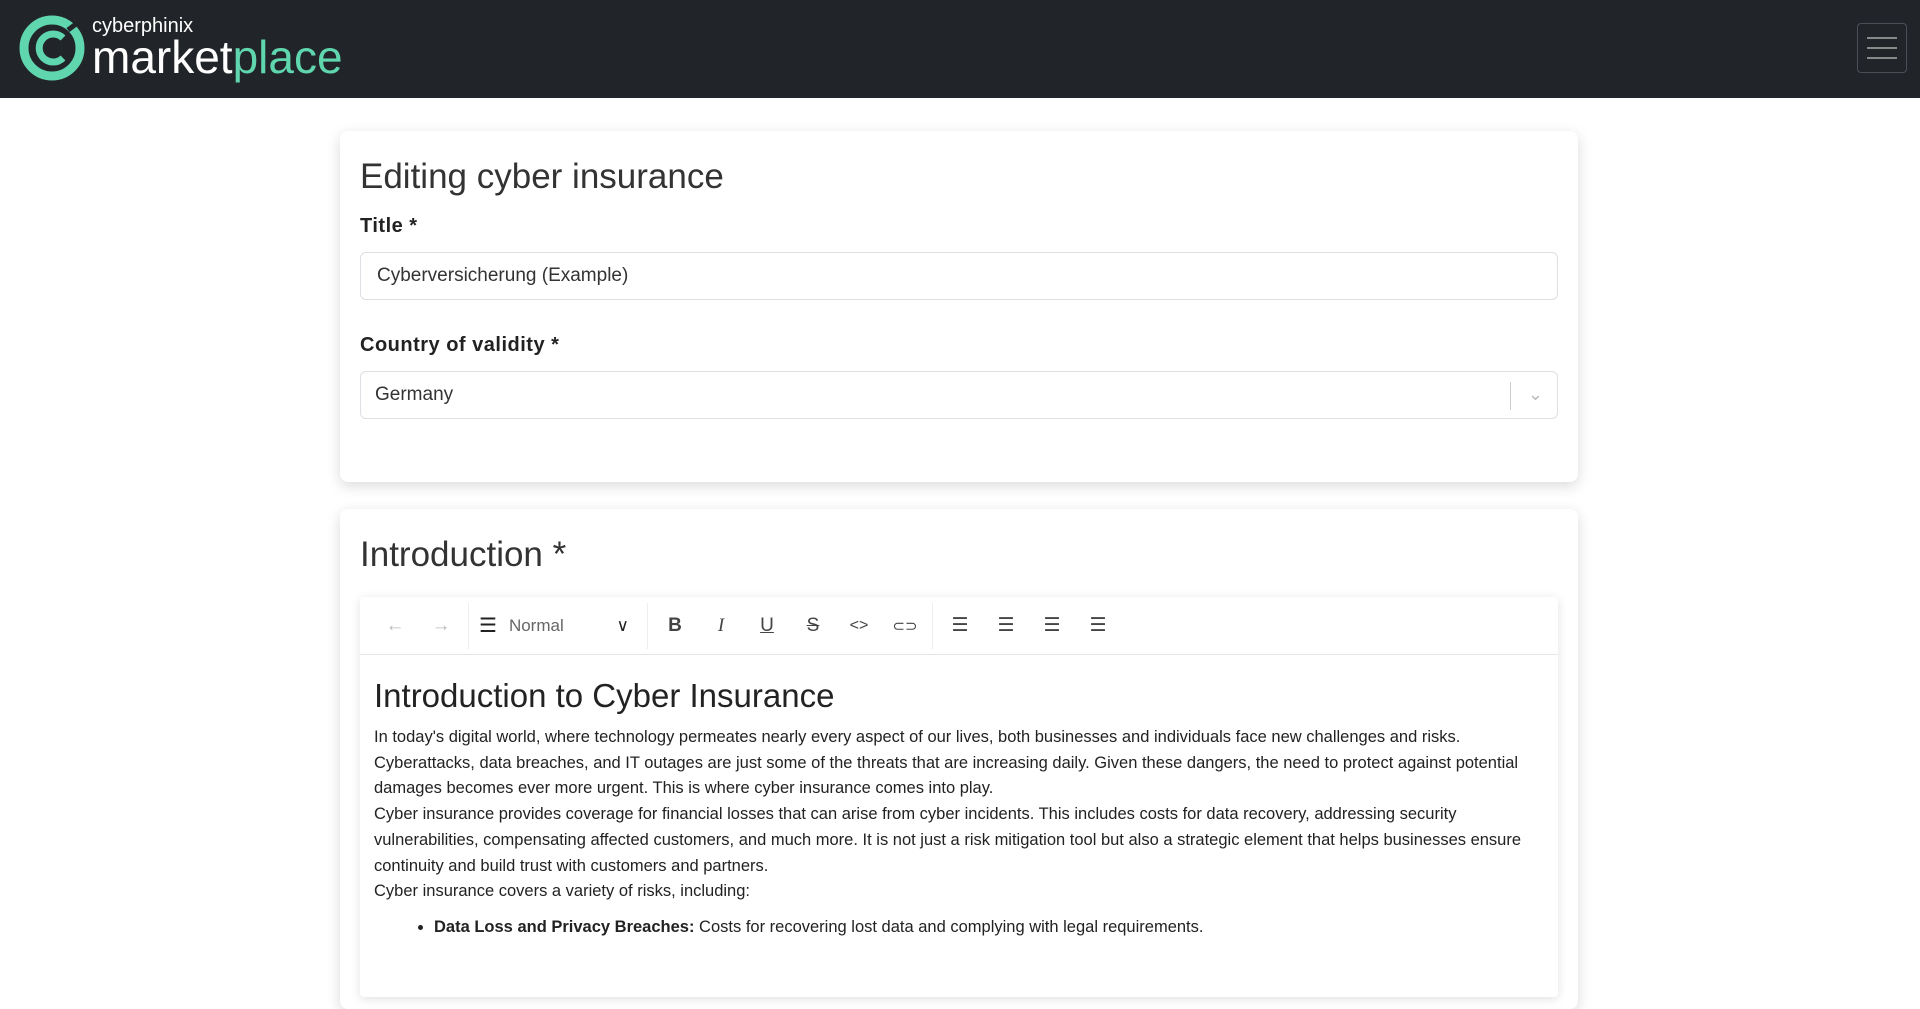  Describe the element at coordinates (767, 626) in the screenshot. I see `underline-icon: U` at that location.